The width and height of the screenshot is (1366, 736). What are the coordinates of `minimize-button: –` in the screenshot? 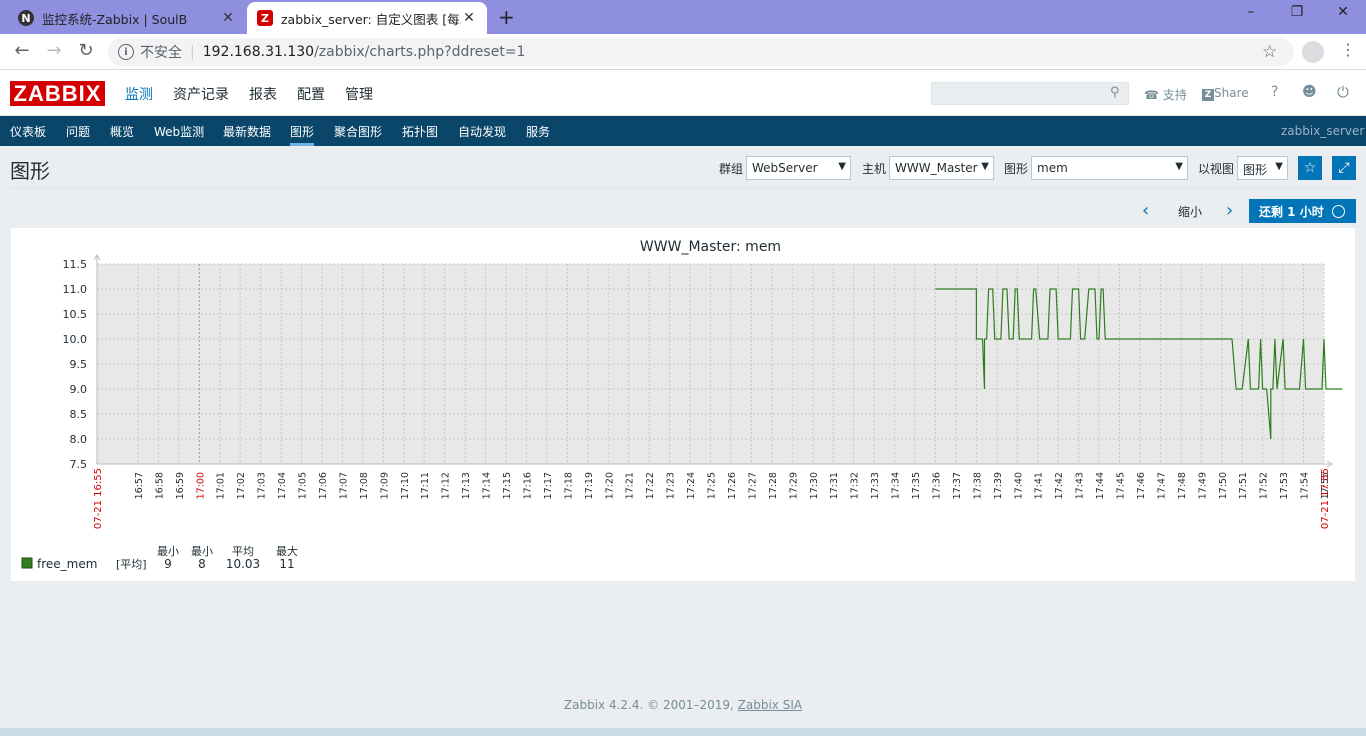 It's located at (1251, 12).